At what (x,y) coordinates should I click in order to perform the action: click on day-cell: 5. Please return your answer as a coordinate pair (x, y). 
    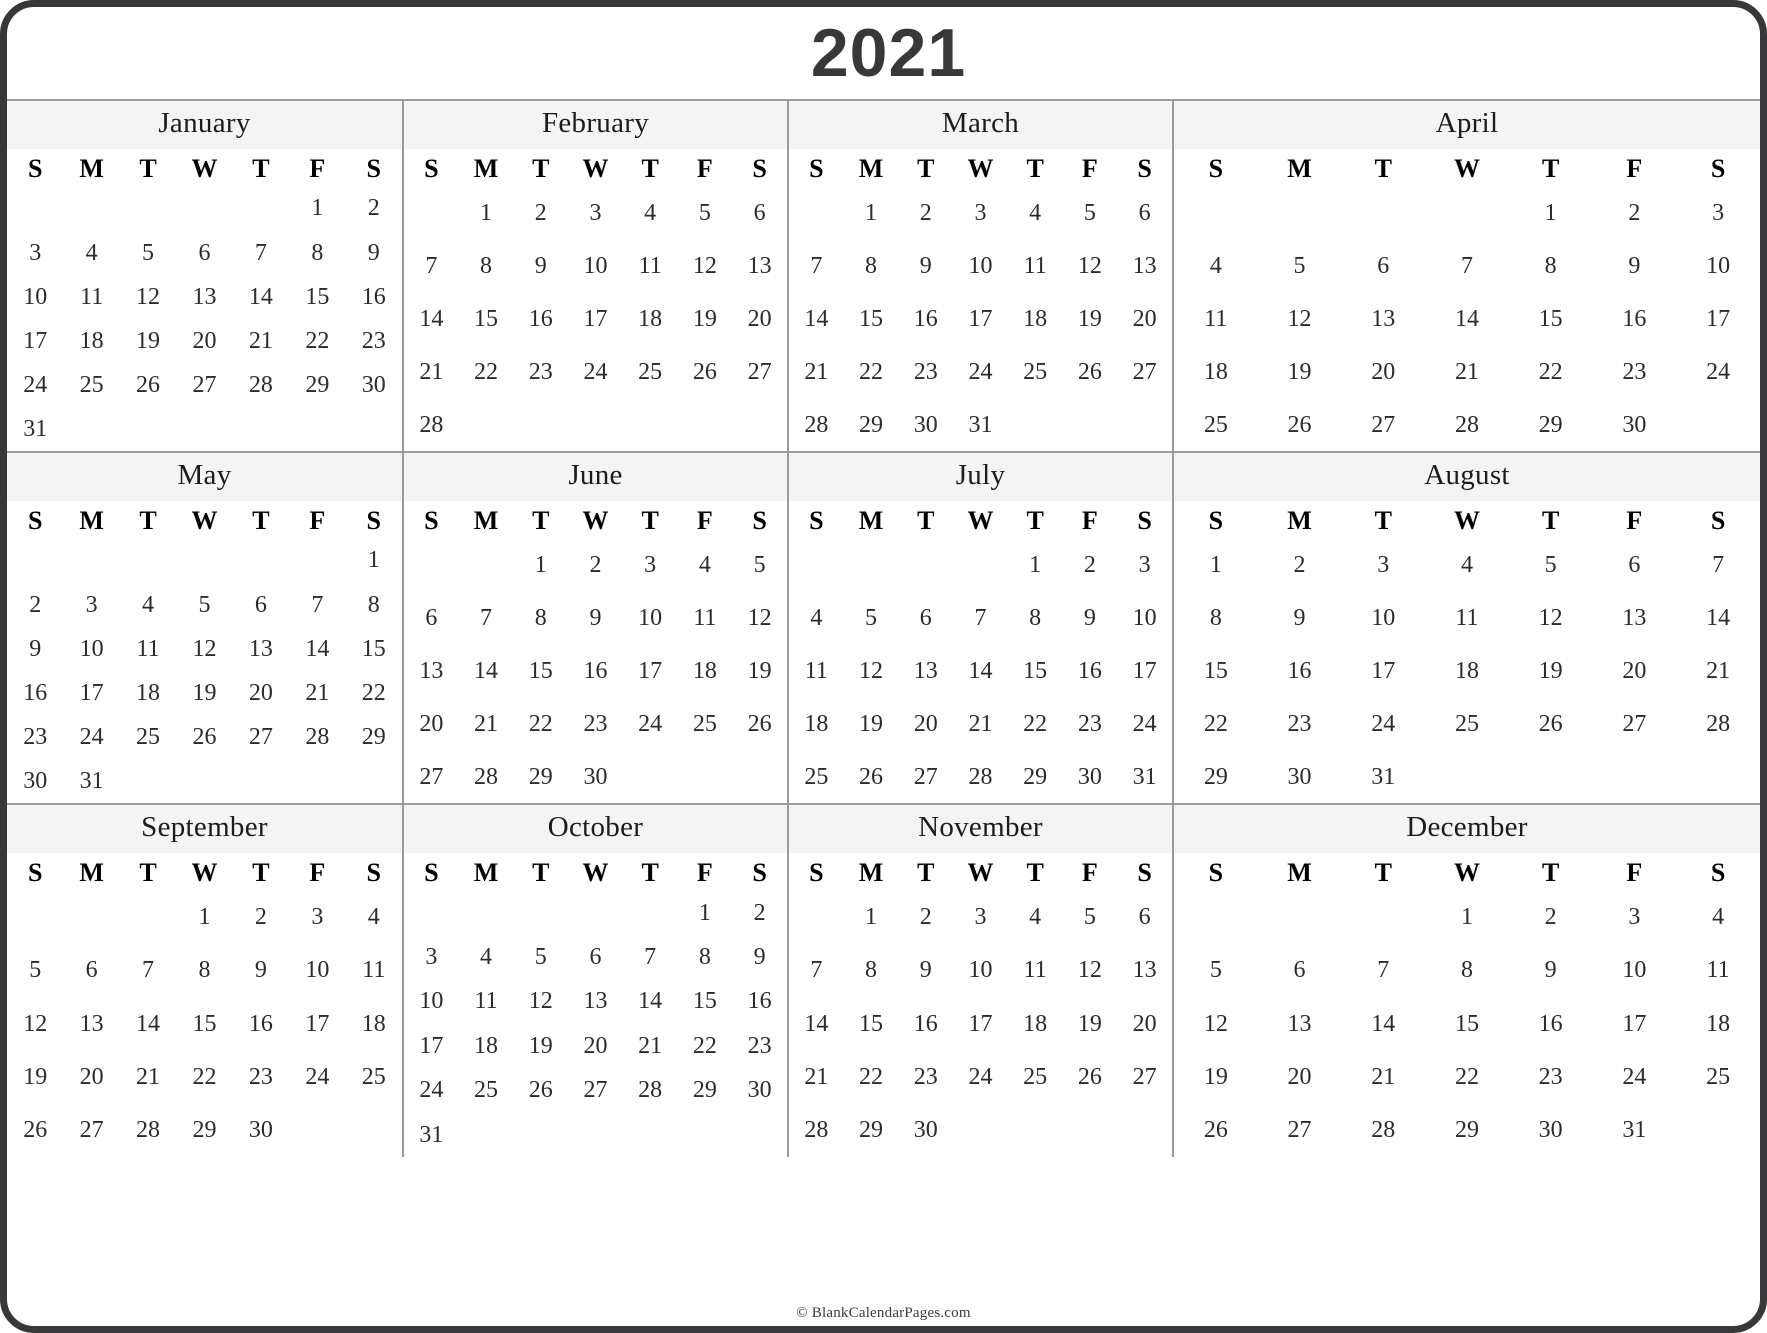
    Looking at the image, I should click on (540, 957).